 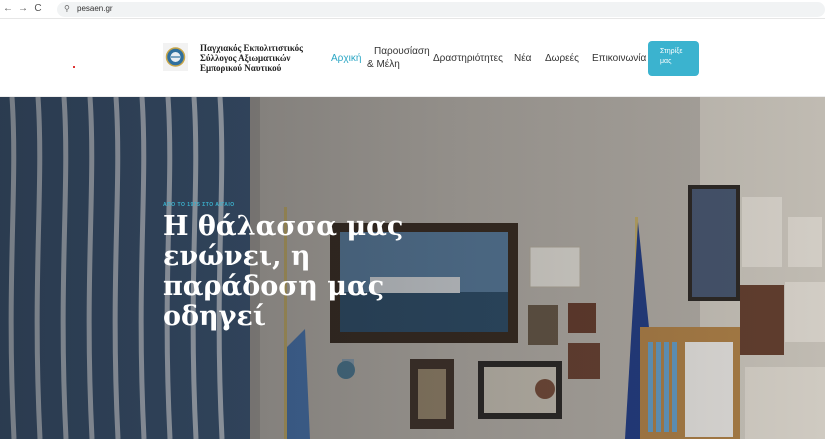 What do you see at coordinates (199, 205) in the screenshot?
I see `hero-eyebrow: ΑΠΟ ΤΟ 1975 ΣΤΟ ΑΙΓΑΙΟ` at bounding box center [199, 205].